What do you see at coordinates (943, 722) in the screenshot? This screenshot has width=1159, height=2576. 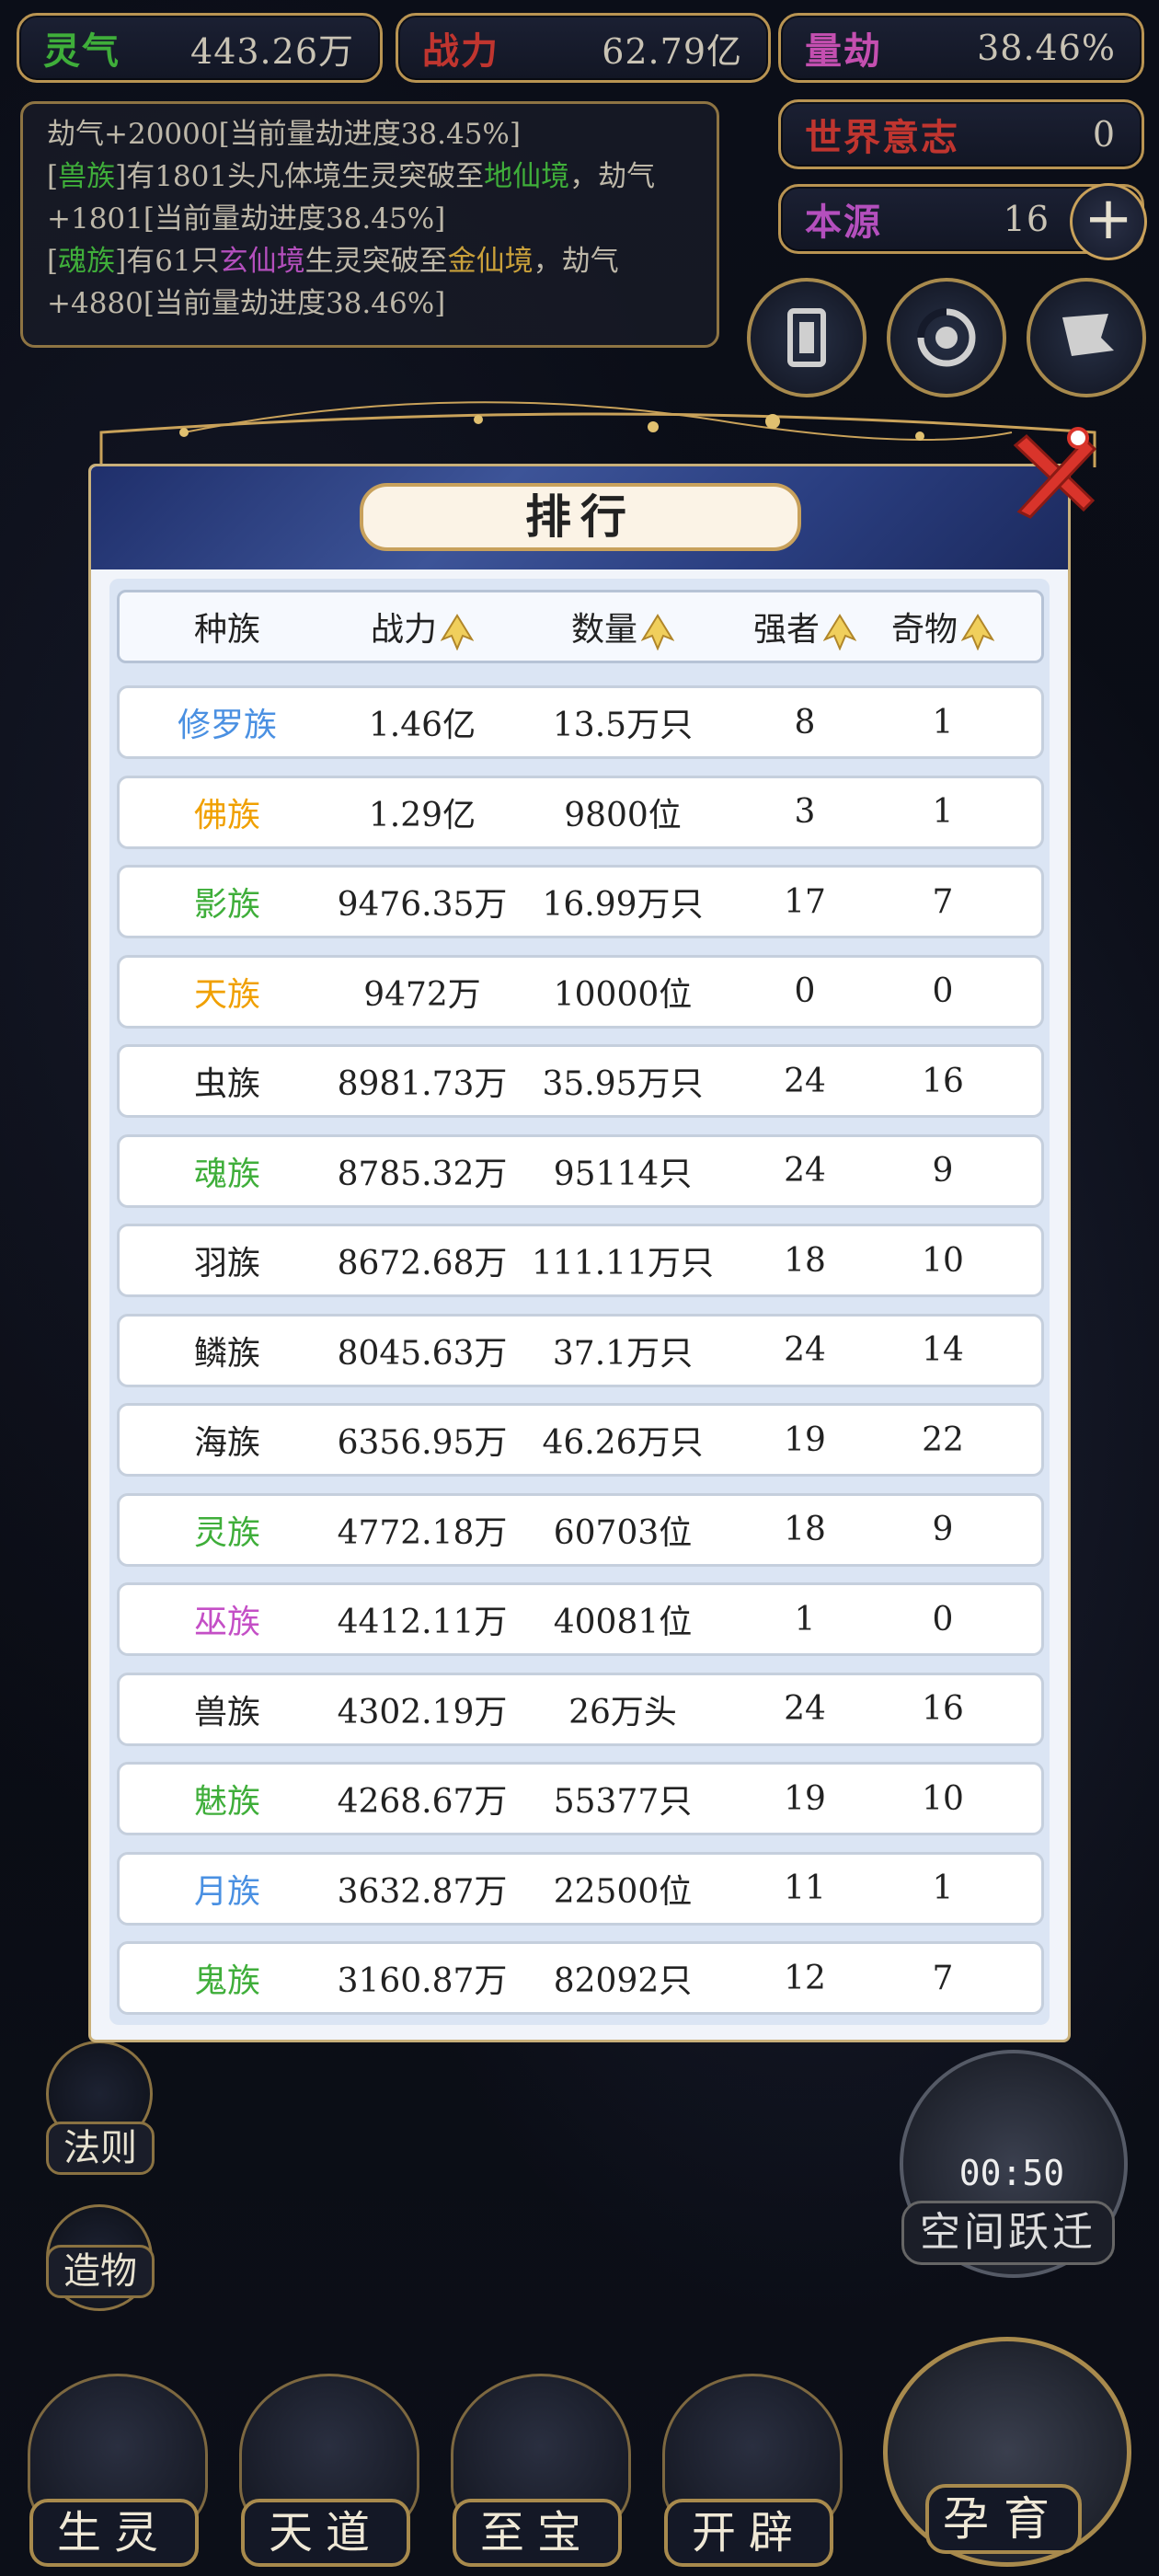 I see `treasure-cell: 1` at bounding box center [943, 722].